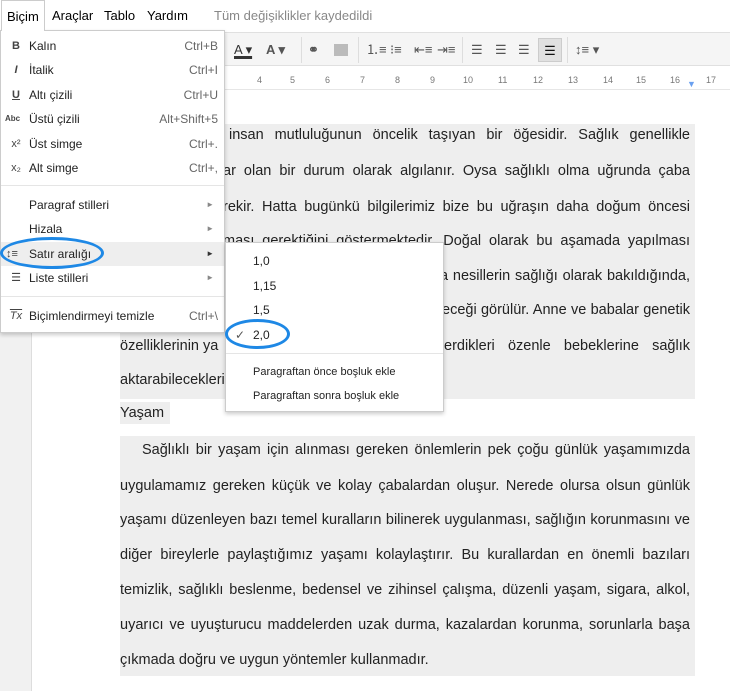  Describe the element at coordinates (334, 396) in the screenshot. I see `add-space-after-paragraph: Paragraftan sonra boşluk ekle` at that location.